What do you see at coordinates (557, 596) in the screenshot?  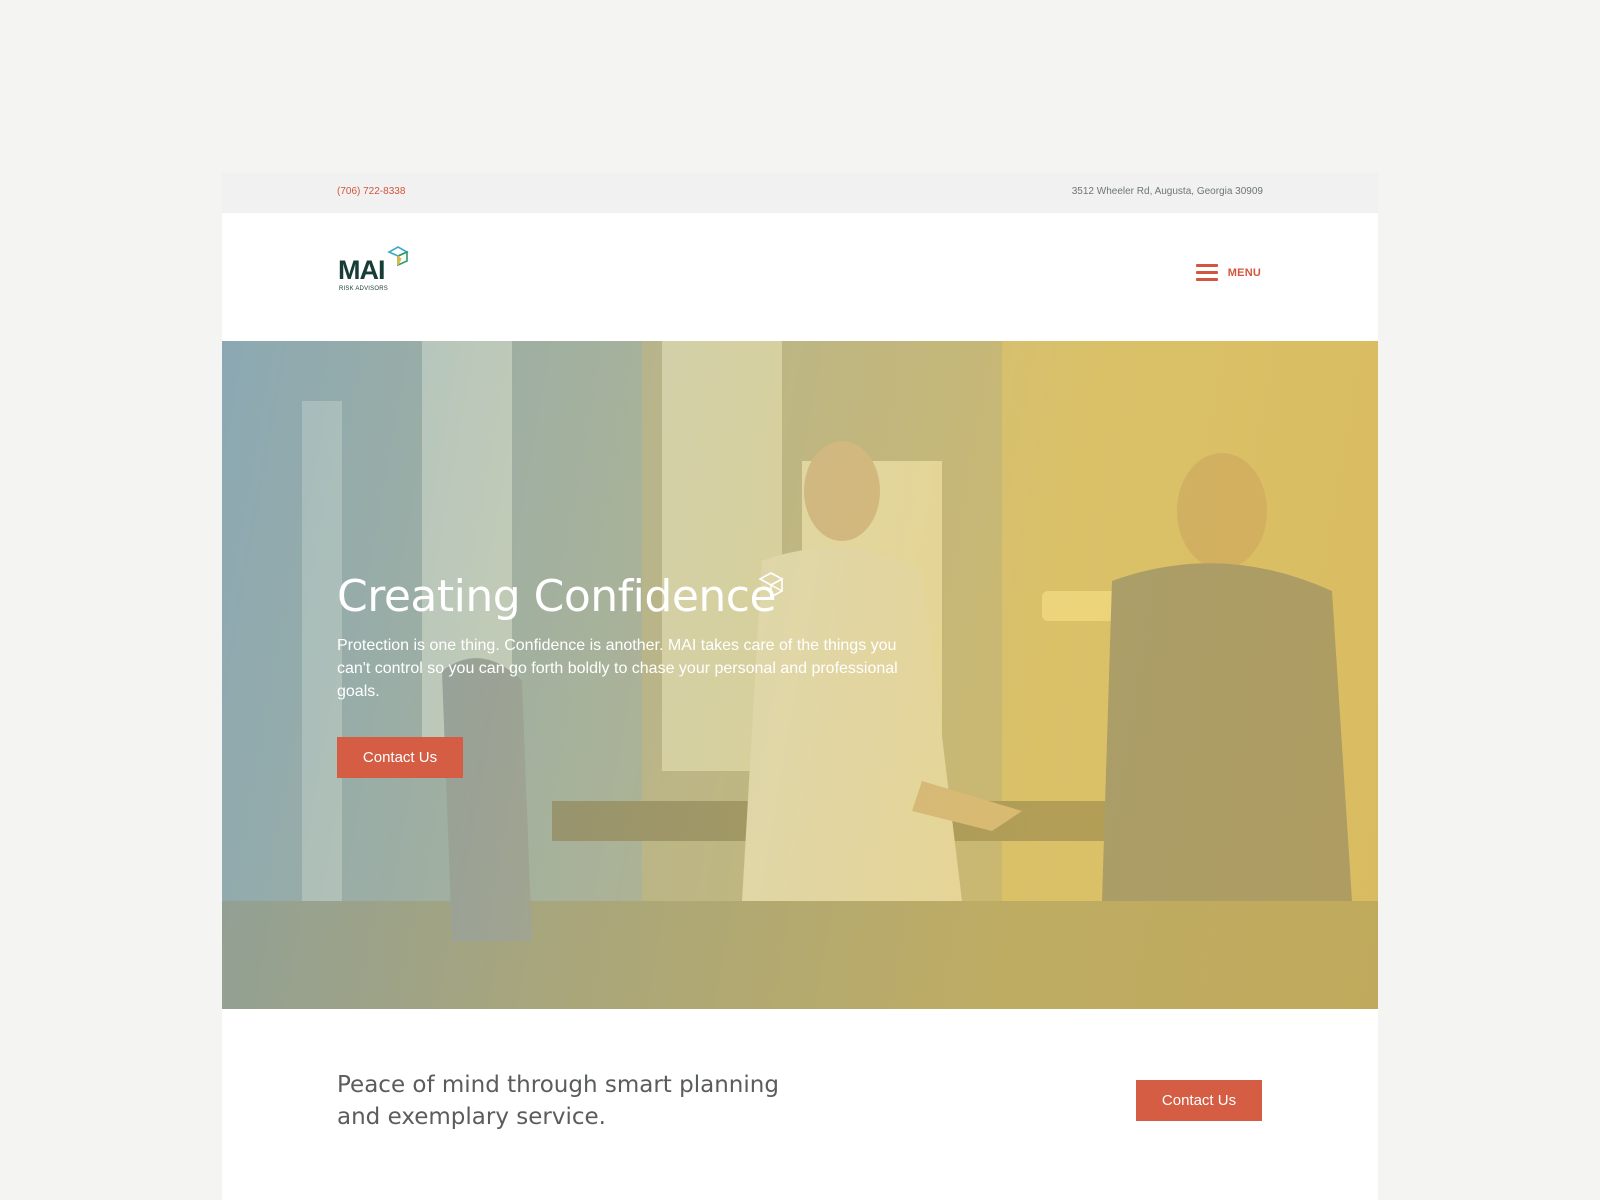 I see `hero-title: Creating Confidence` at bounding box center [557, 596].